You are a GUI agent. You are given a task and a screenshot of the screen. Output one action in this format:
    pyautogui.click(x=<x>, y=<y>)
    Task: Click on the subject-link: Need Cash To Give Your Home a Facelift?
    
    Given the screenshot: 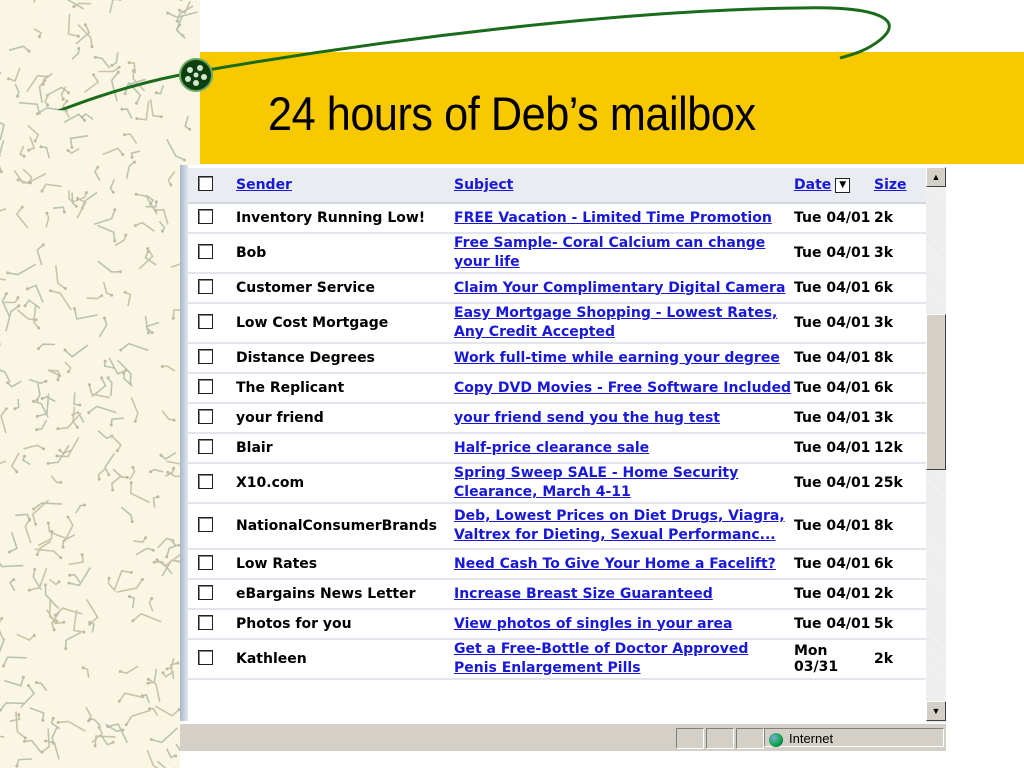 What is the action you would take?
    pyautogui.click(x=624, y=564)
    